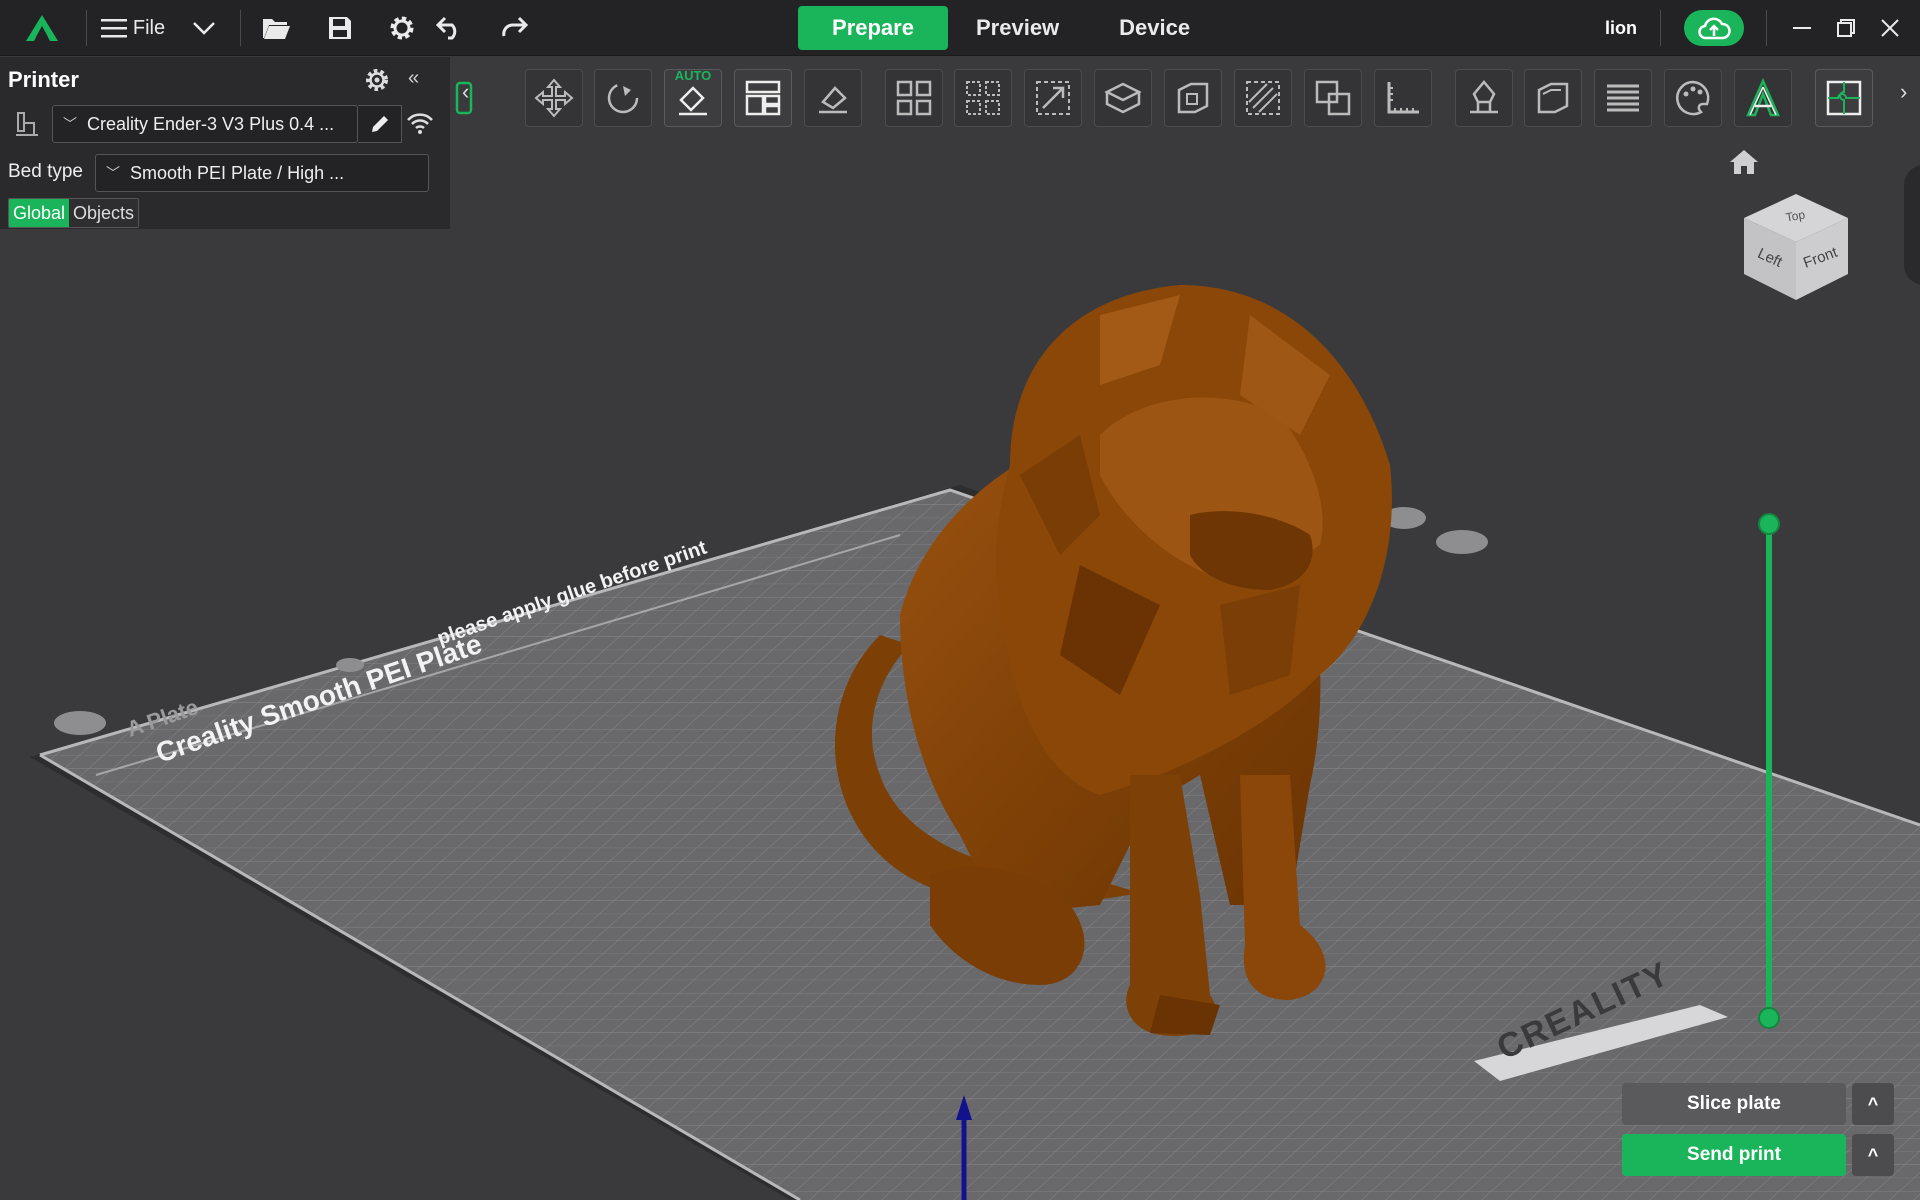  Describe the element at coordinates (402, 28) in the screenshot. I see `settings-gear-icon` at that location.